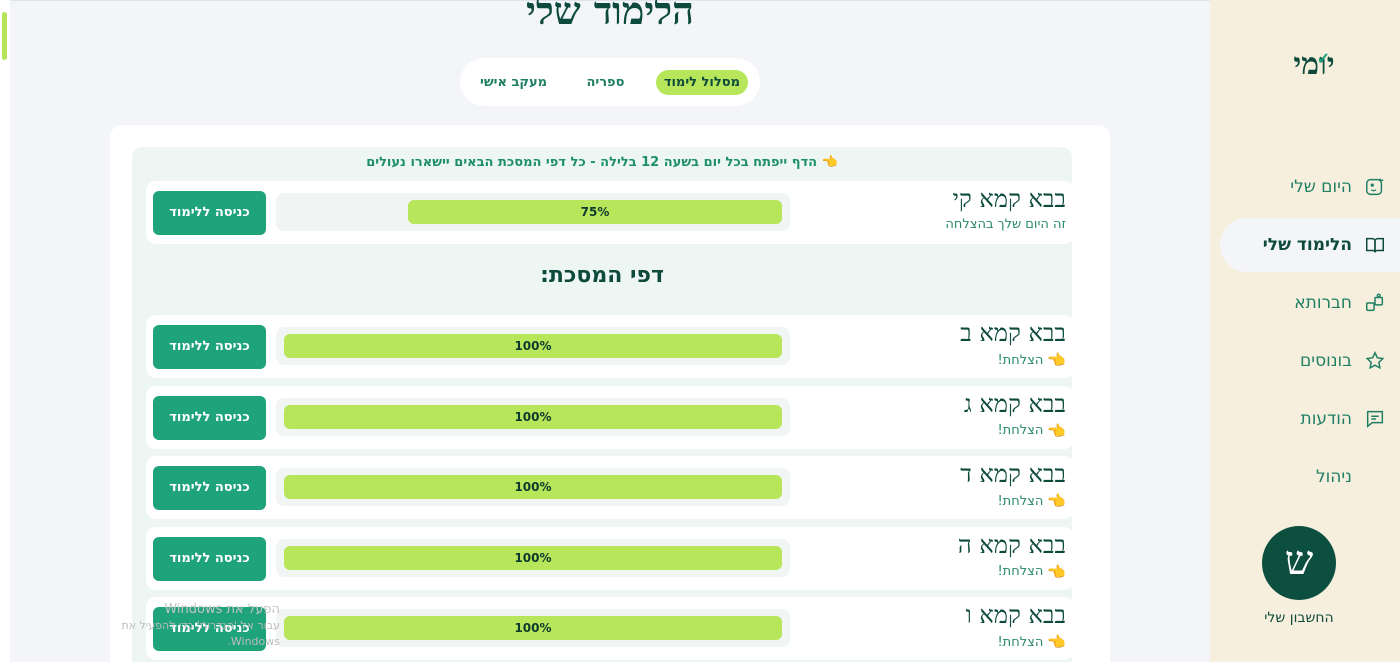 This screenshot has height=662, width=1400. I want to click on page-row-title: בבא קמא קי, so click(1009, 199).